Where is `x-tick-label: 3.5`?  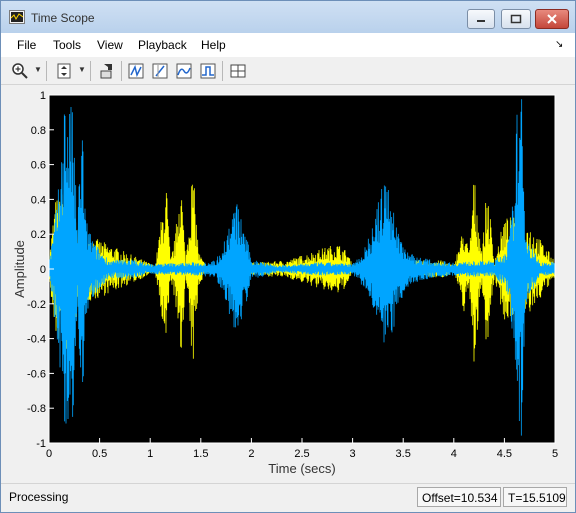
x-tick-label: 3.5 is located at coordinates (403, 454).